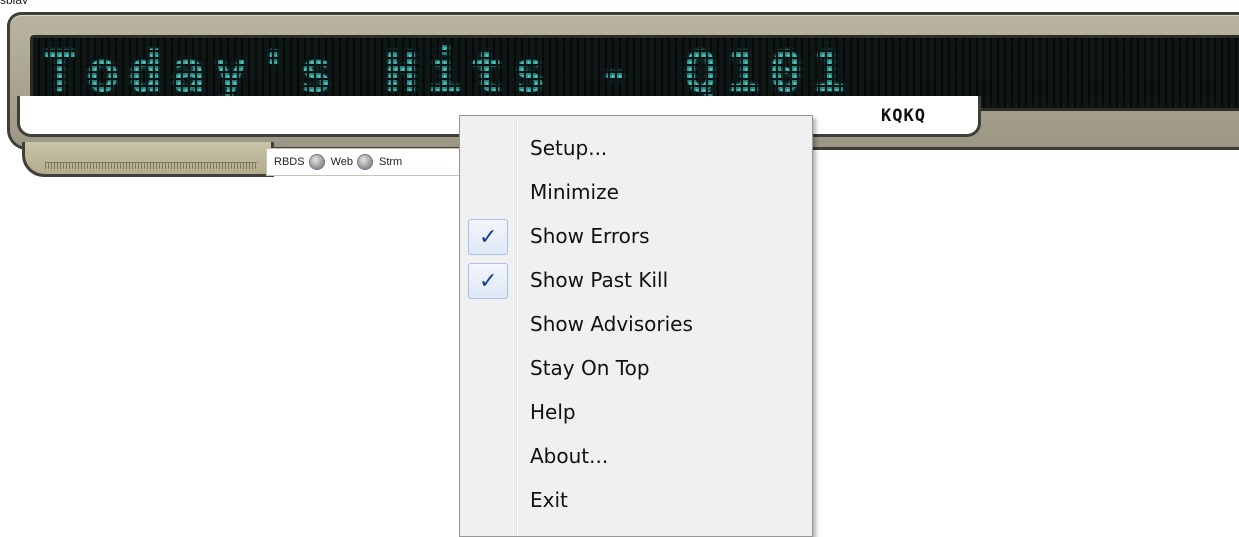  I want to click on web-status-light-icon, so click(364, 162).